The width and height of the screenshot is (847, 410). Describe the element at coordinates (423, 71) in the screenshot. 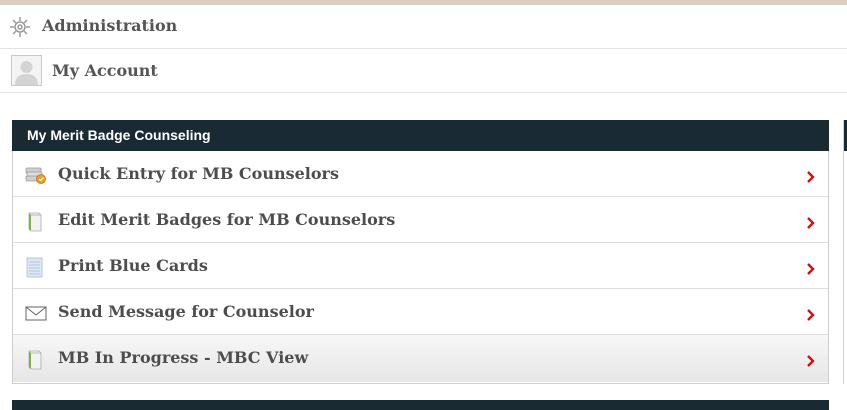

I see `my-account-link: My Account` at that location.